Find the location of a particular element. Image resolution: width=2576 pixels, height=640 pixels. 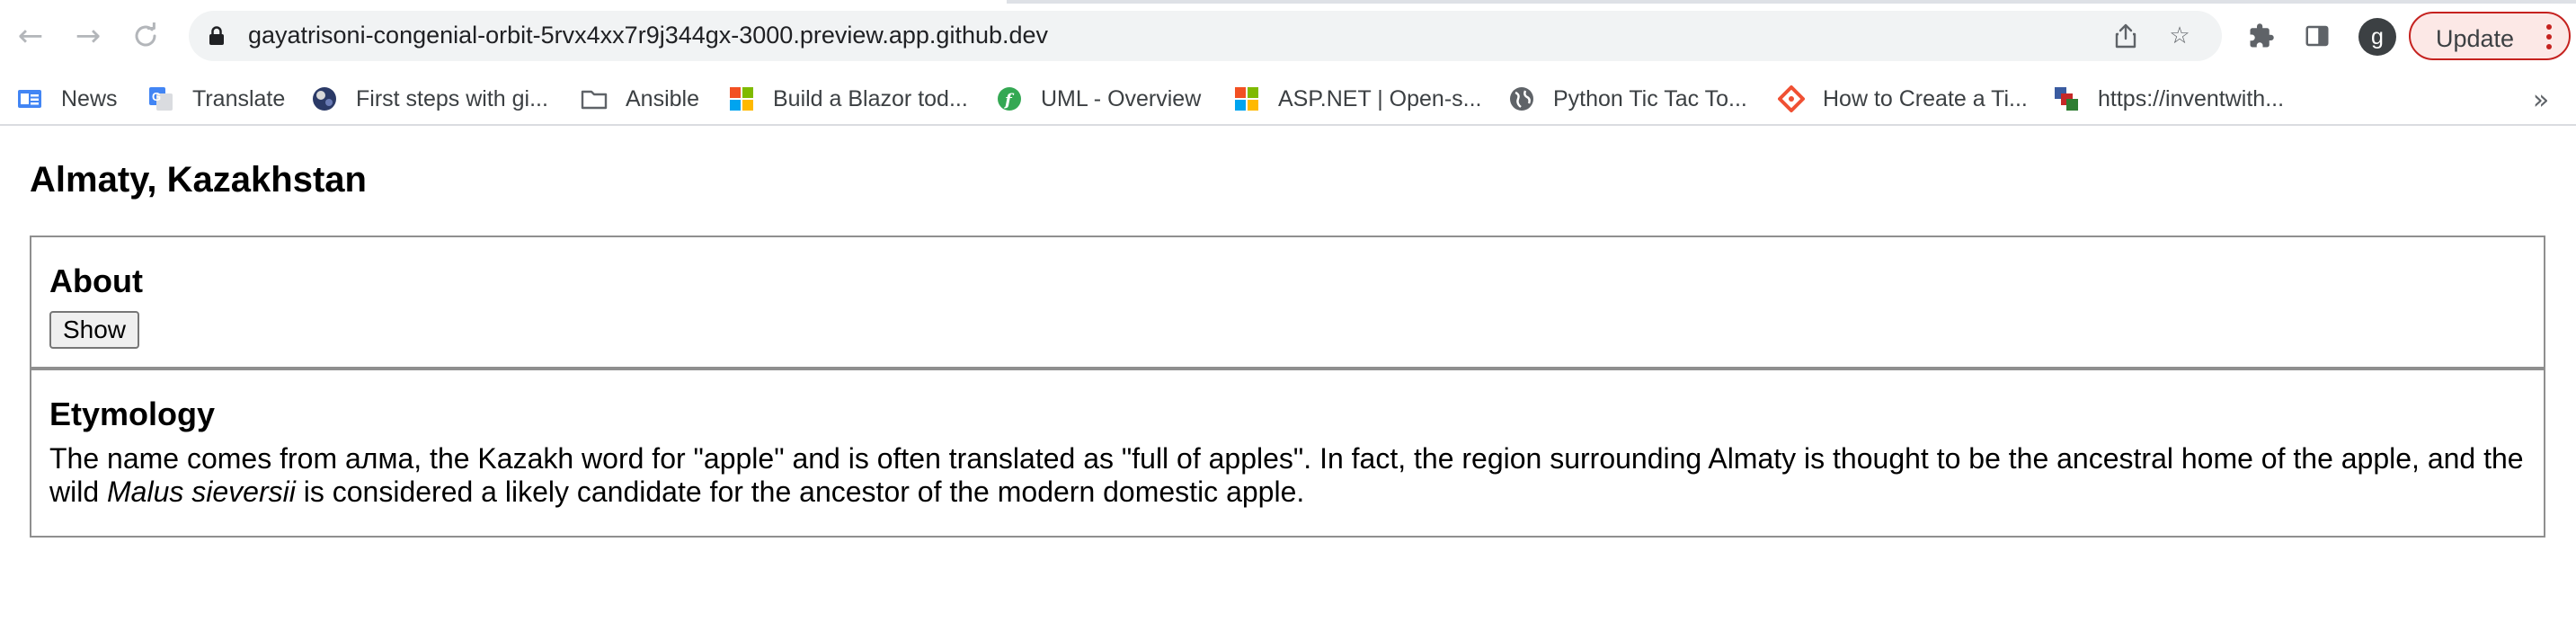

share-icon is located at coordinates (2125, 36).